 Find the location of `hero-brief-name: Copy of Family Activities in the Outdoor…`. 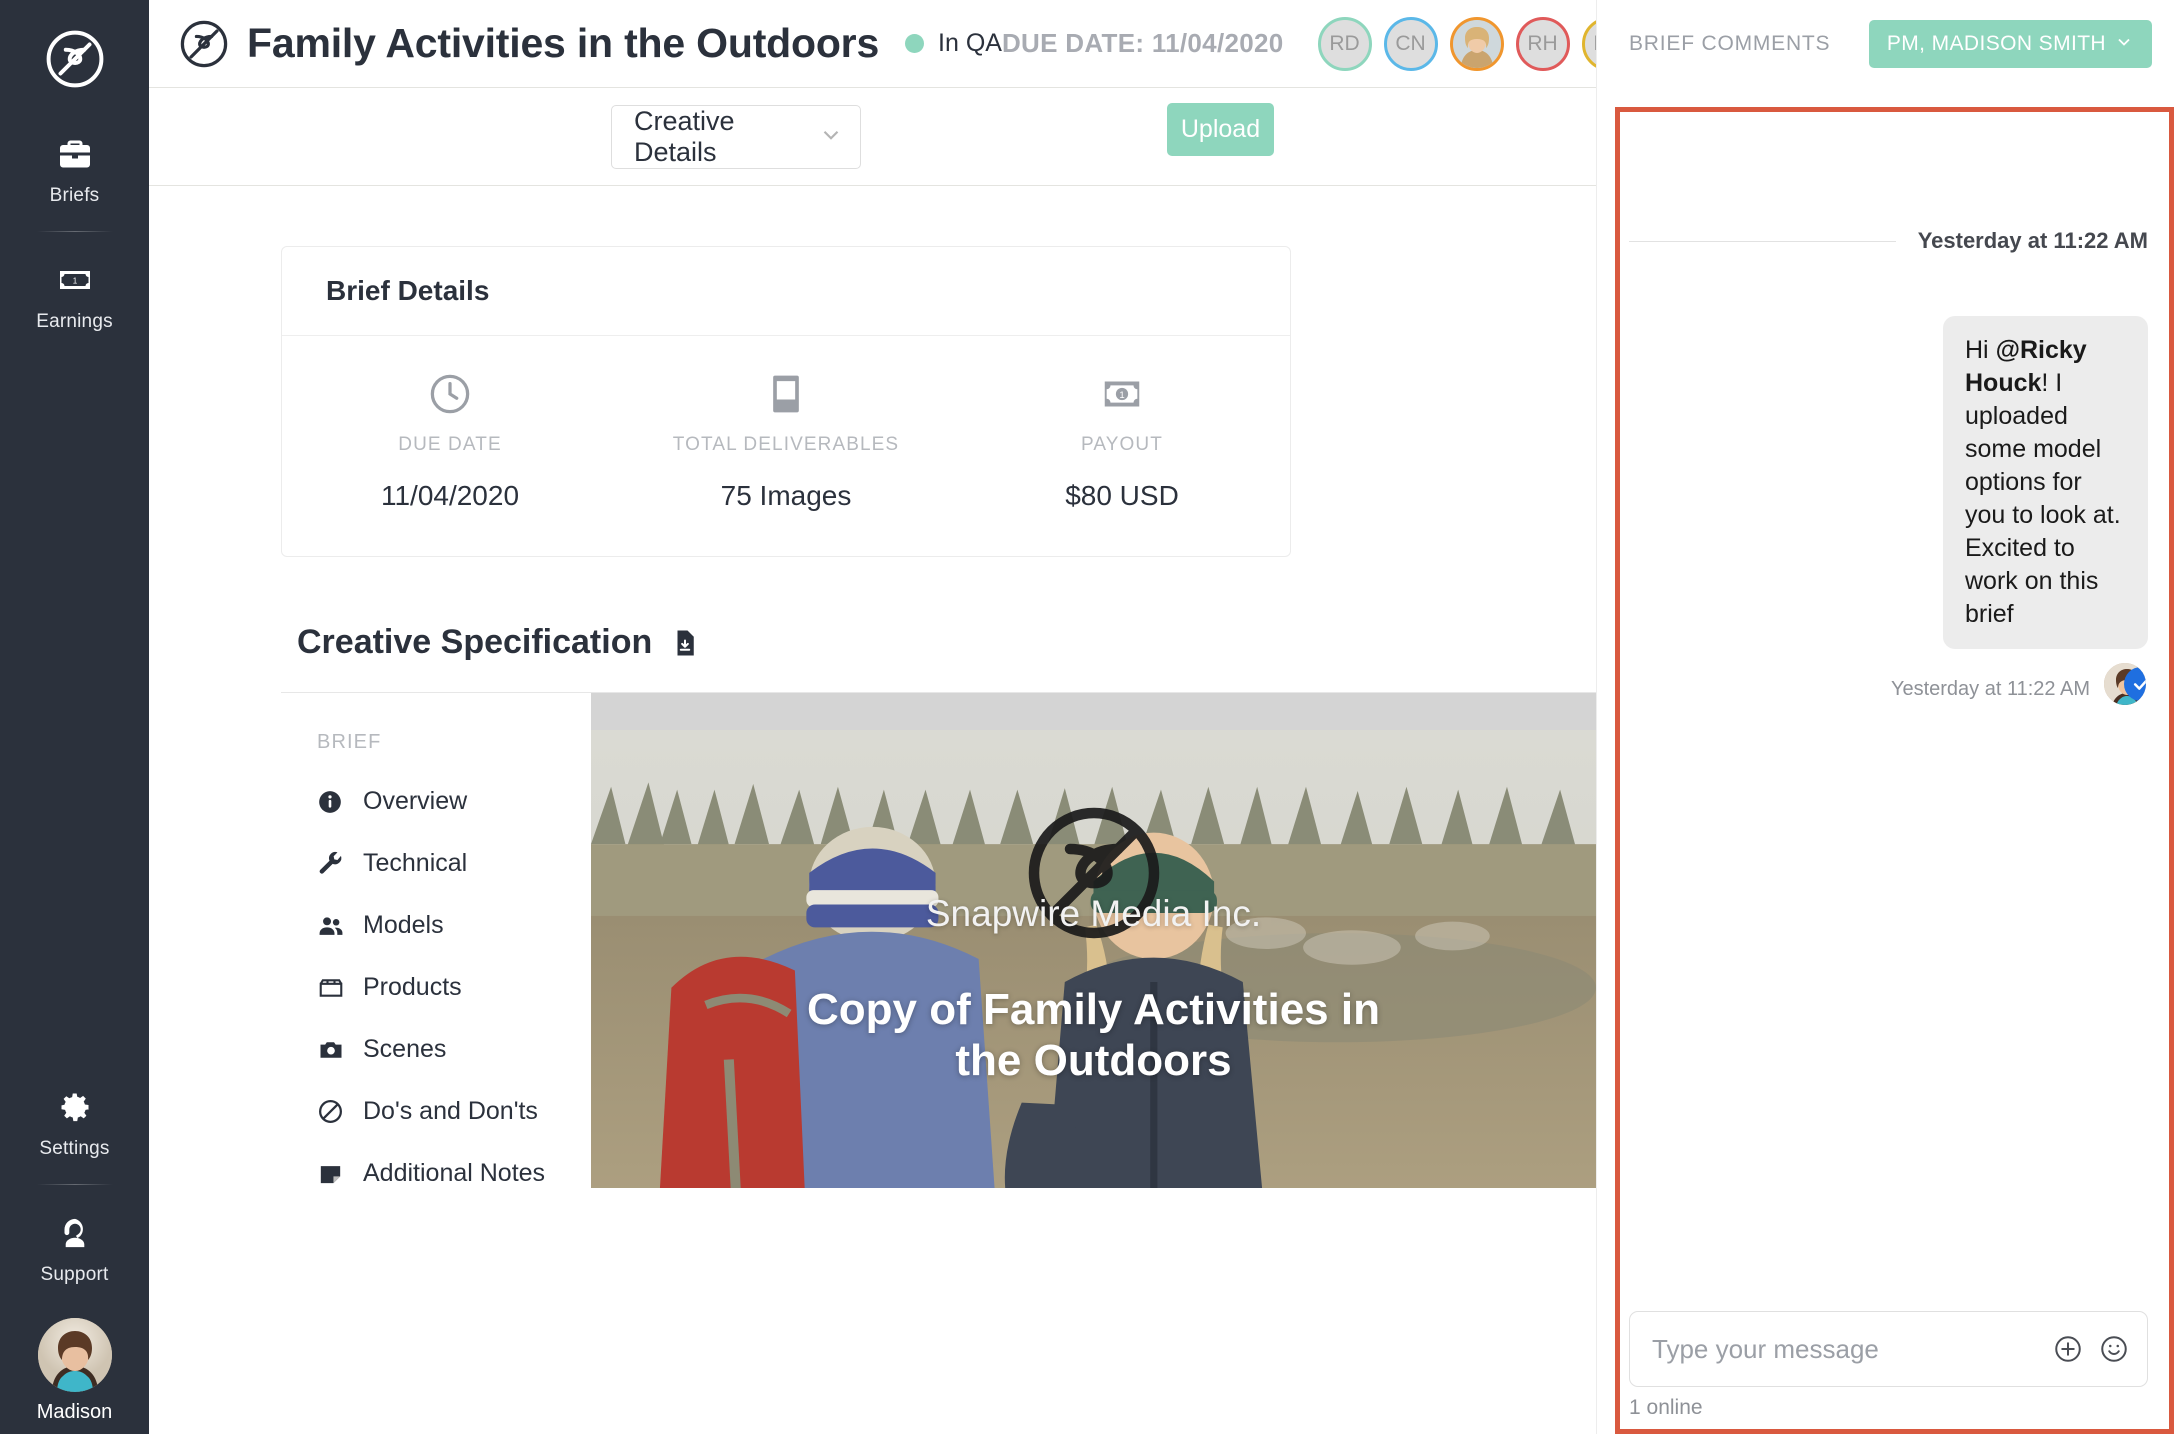

hero-brief-name: Copy of Family Activities in the Outdoor… is located at coordinates (1093, 1035).